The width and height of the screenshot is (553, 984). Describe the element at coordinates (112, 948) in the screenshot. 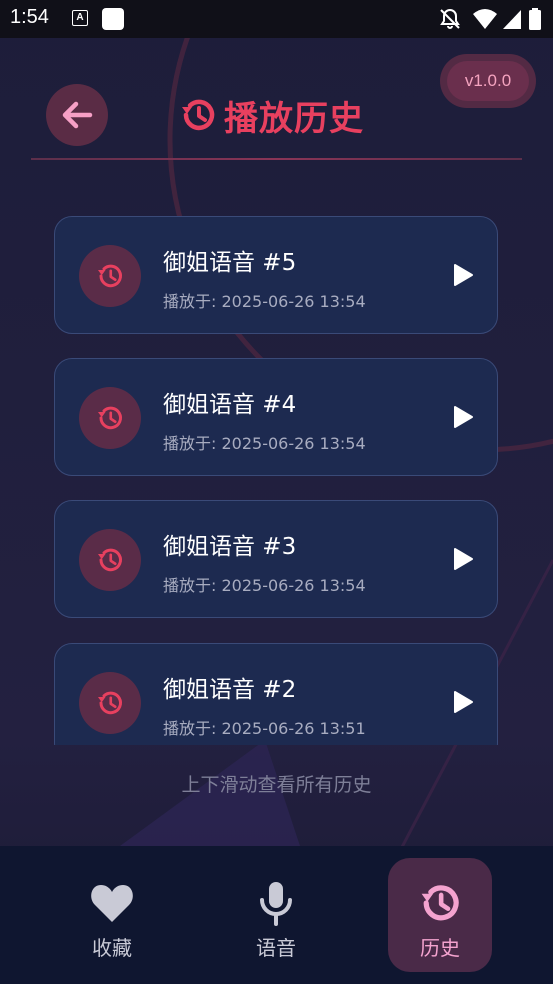

I see `nav-label-favorites: 收藏` at that location.